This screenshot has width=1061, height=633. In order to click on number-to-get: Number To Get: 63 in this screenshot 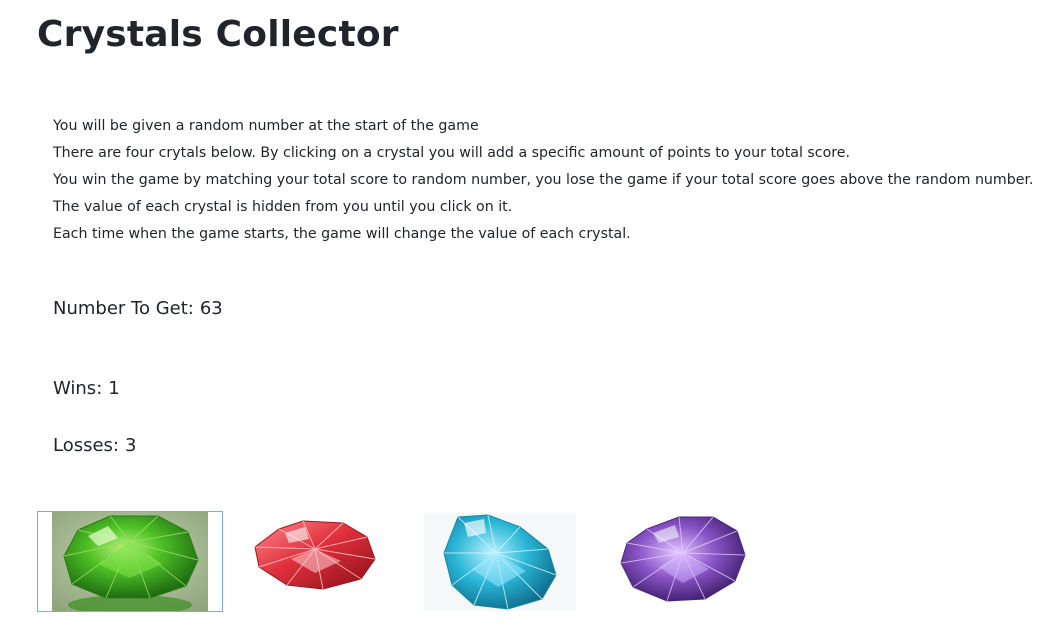, I will do `click(138, 309)`.